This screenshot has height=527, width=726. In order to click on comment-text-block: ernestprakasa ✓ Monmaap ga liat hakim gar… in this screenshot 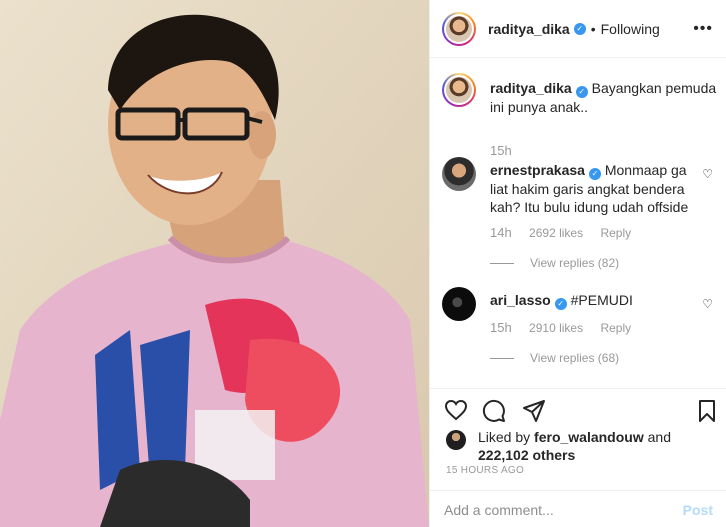, I will do `click(590, 188)`.